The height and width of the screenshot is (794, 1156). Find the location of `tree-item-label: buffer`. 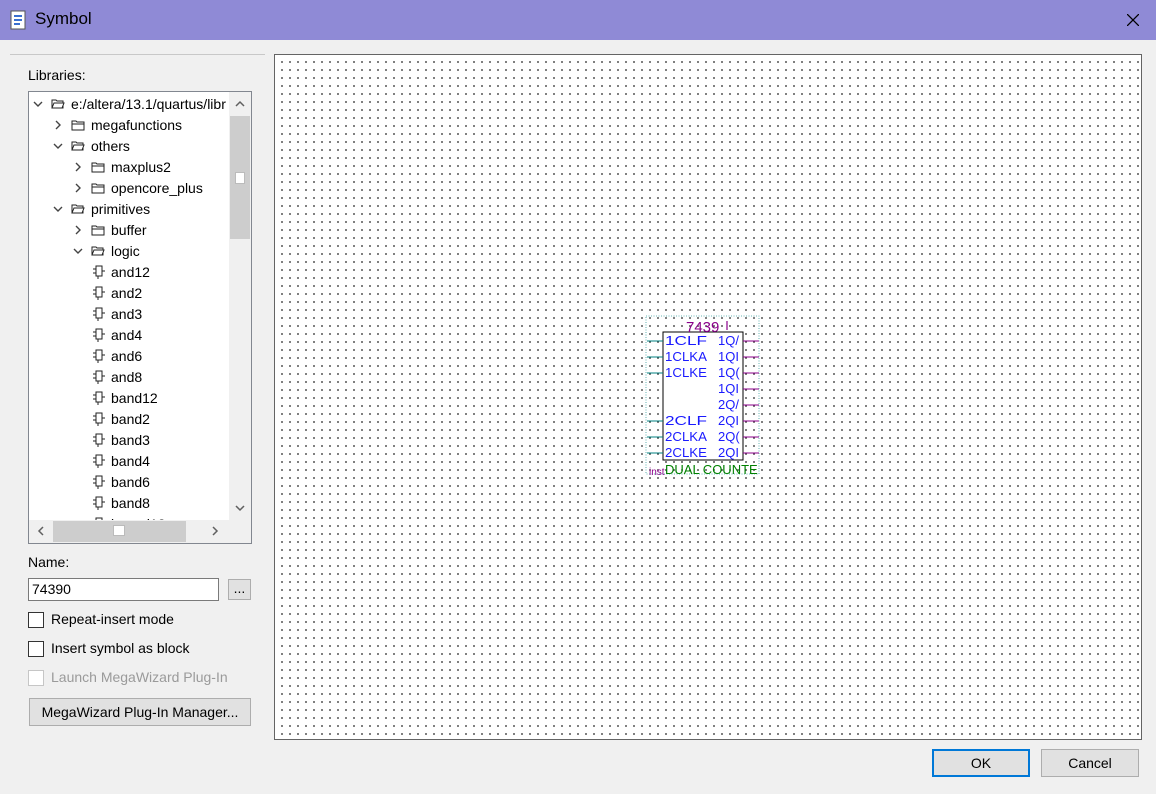

tree-item-label: buffer is located at coordinates (129, 230).